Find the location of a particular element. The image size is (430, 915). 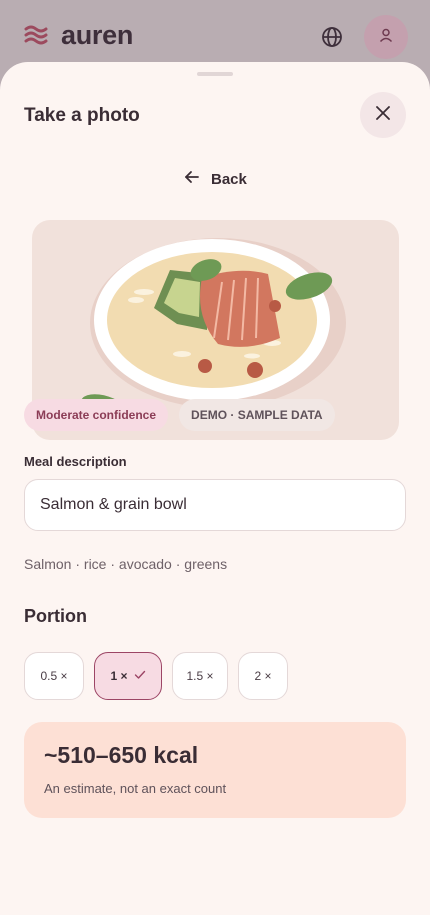

portion-option-label: 0.5 × is located at coordinates (54, 676).